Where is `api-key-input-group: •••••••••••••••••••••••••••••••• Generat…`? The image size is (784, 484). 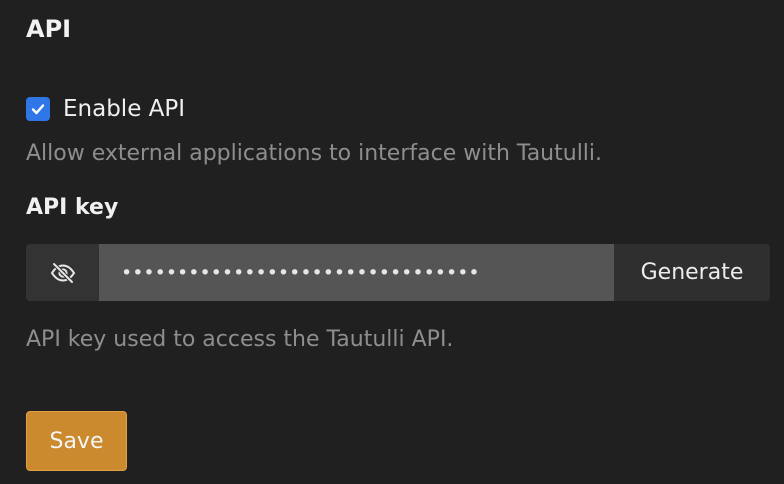
api-key-input-group: •••••••••••••••••••••••••••••••• Generat… is located at coordinates (398, 272).